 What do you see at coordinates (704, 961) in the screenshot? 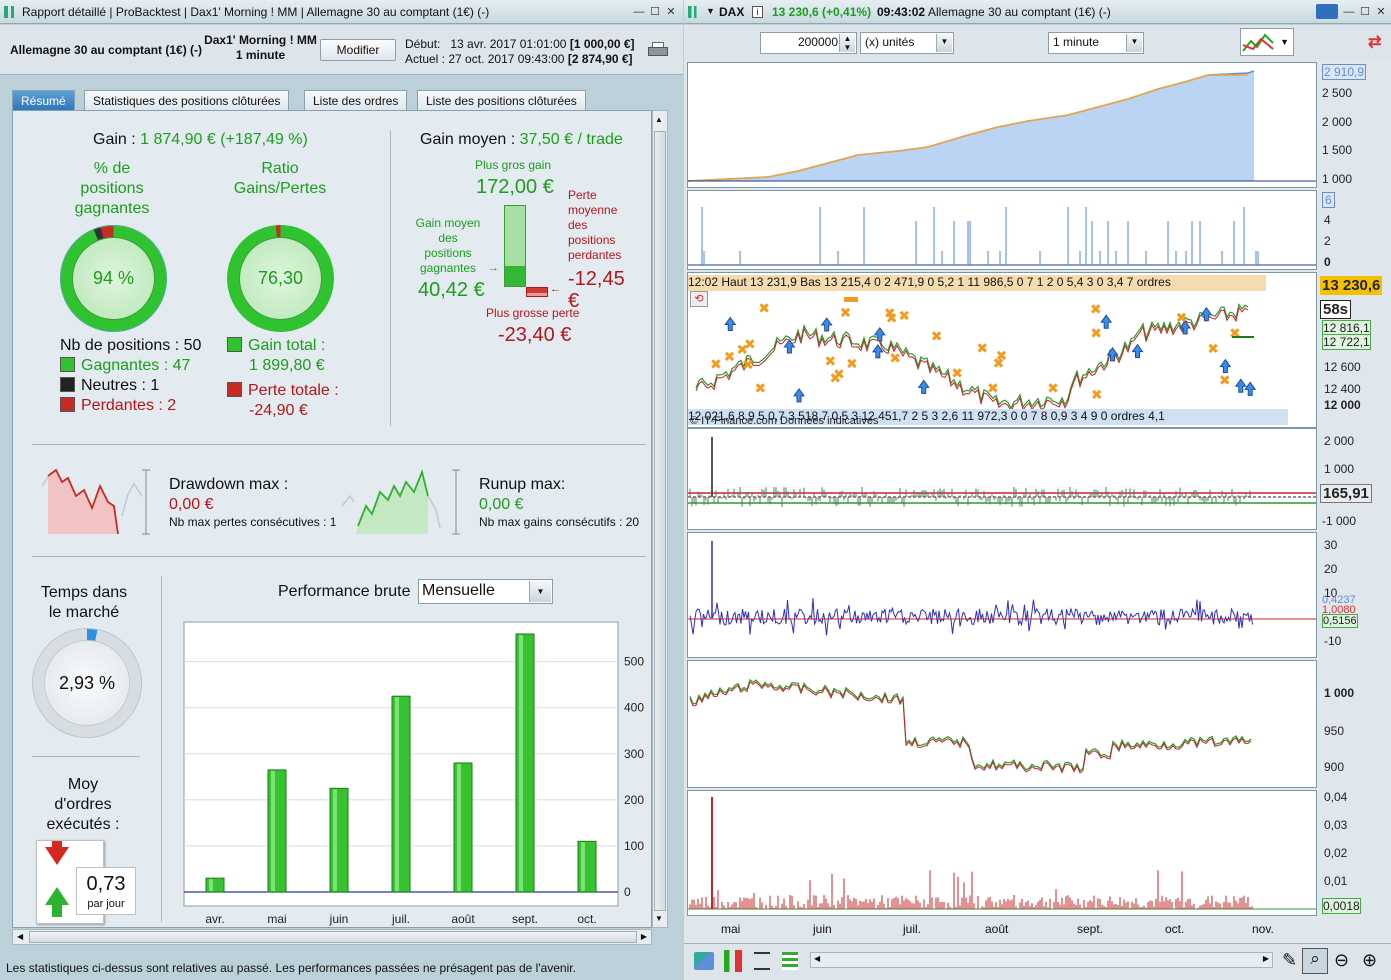
I see `export-icon` at bounding box center [704, 961].